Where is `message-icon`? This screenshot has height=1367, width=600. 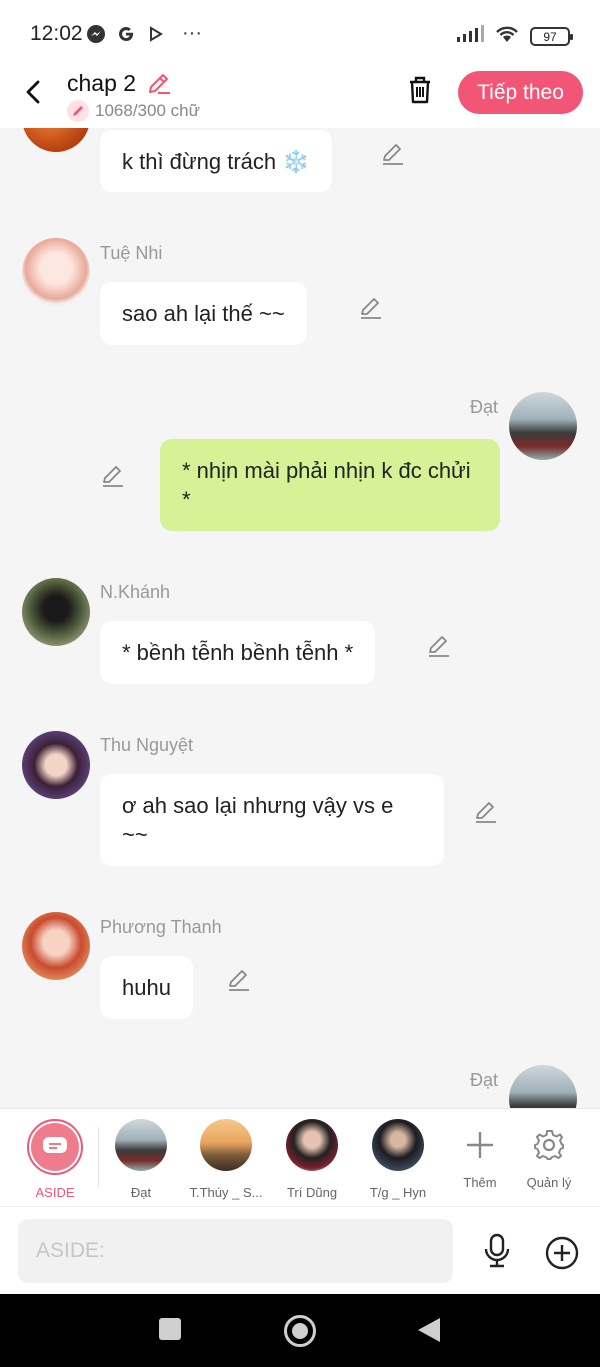
message-icon is located at coordinates (55, 1145).